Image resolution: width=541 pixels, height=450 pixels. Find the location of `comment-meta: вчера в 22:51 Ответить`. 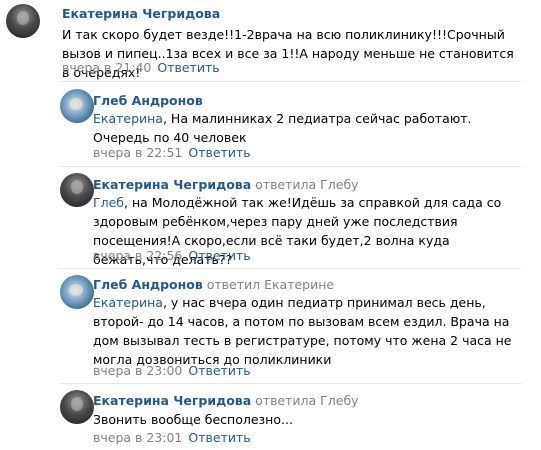

comment-meta: вчера в 22:51 Ответить is located at coordinates (172, 153).